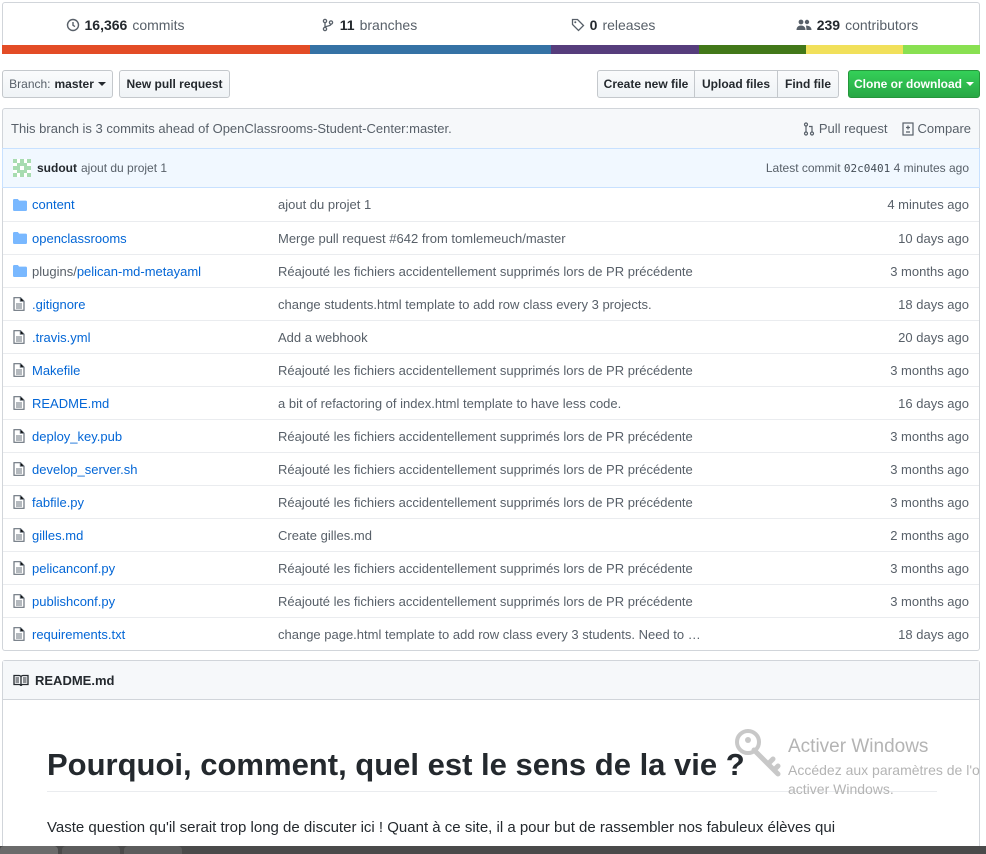 The height and width of the screenshot is (854, 986). Describe the element at coordinates (155, 337) in the screenshot. I see `file-name-link: .travis.yml` at that location.